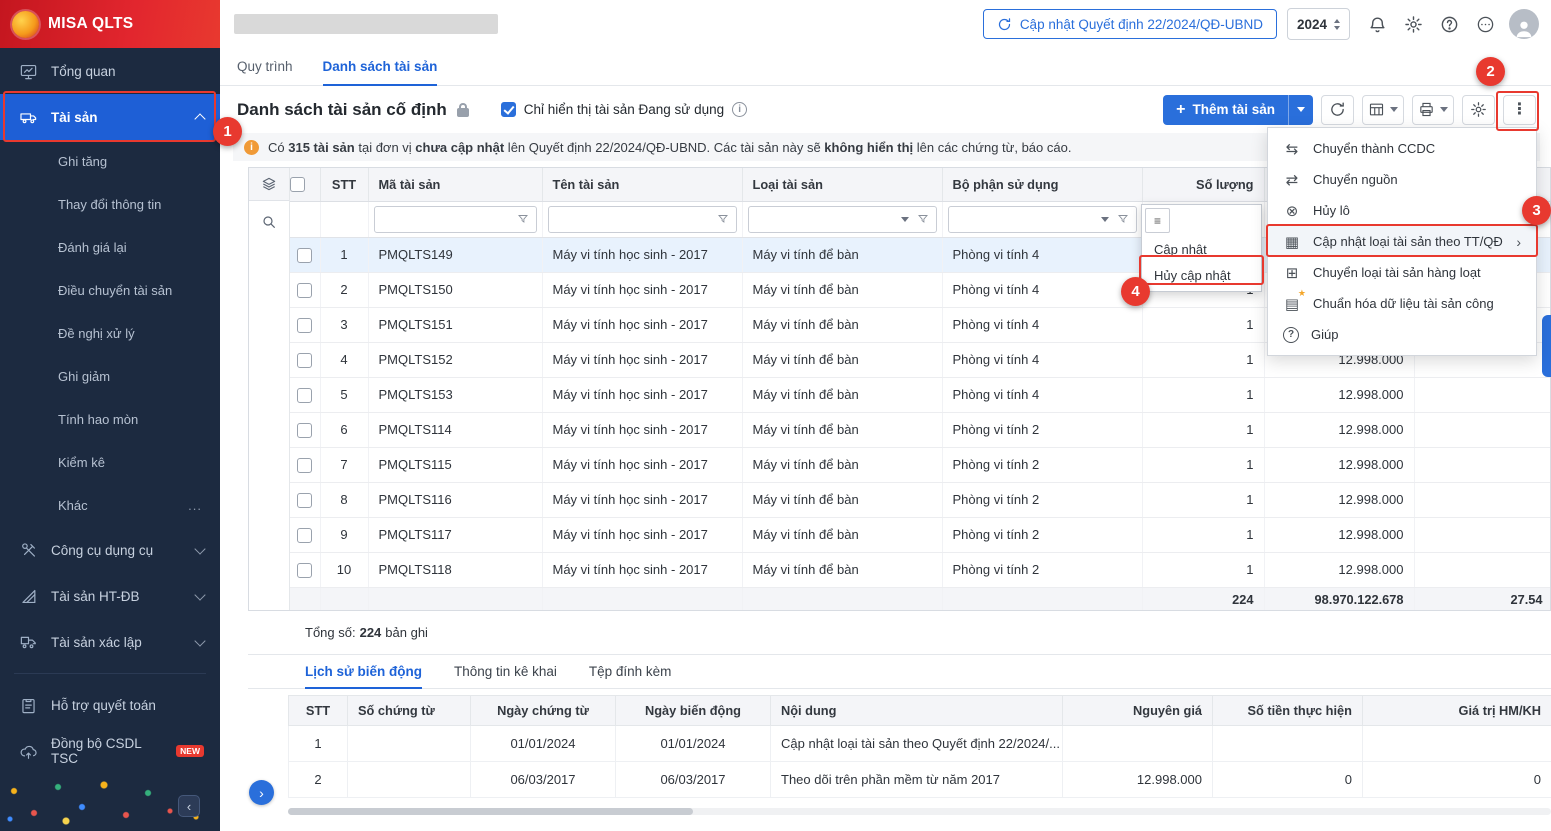 Image resolution: width=1551 pixels, height=831 pixels. What do you see at coordinates (261, 792) in the screenshot?
I see `expand-detail-button: ›` at bounding box center [261, 792].